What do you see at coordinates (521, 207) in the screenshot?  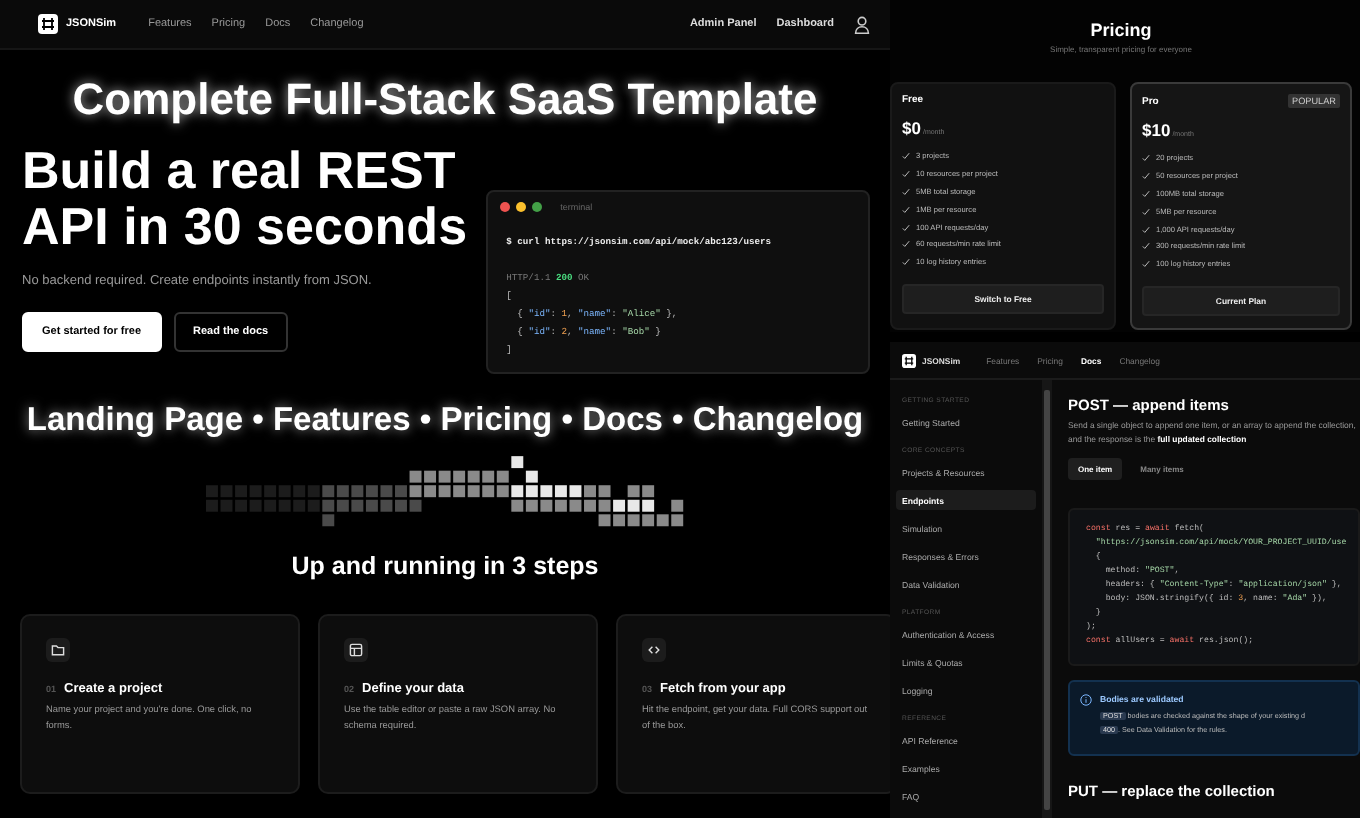 I see `minimize-dot-icon` at bounding box center [521, 207].